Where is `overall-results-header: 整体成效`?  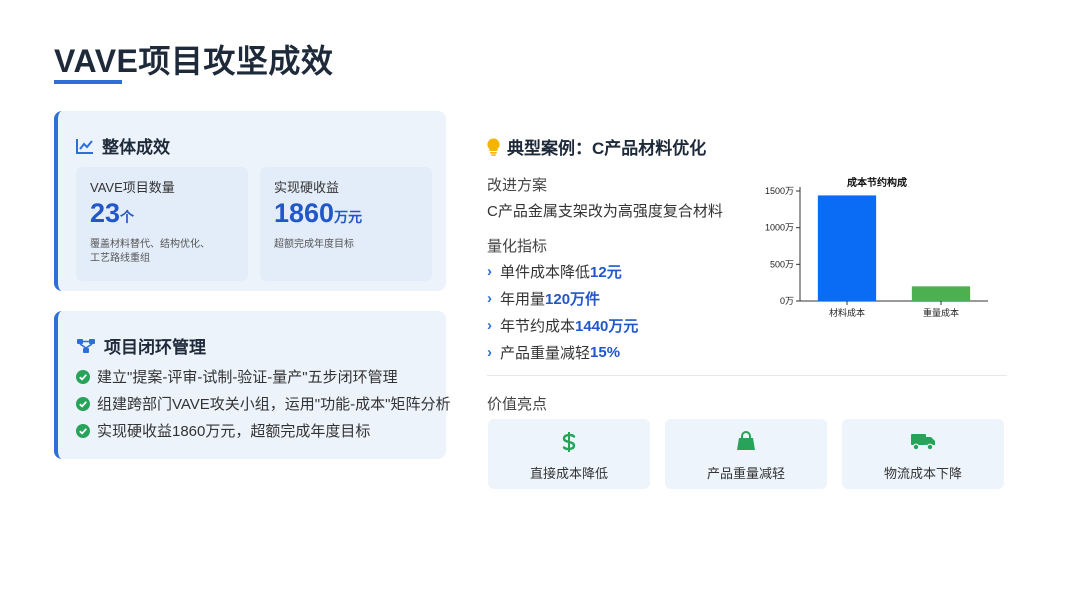 overall-results-header: 整体成效 is located at coordinates (123, 145).